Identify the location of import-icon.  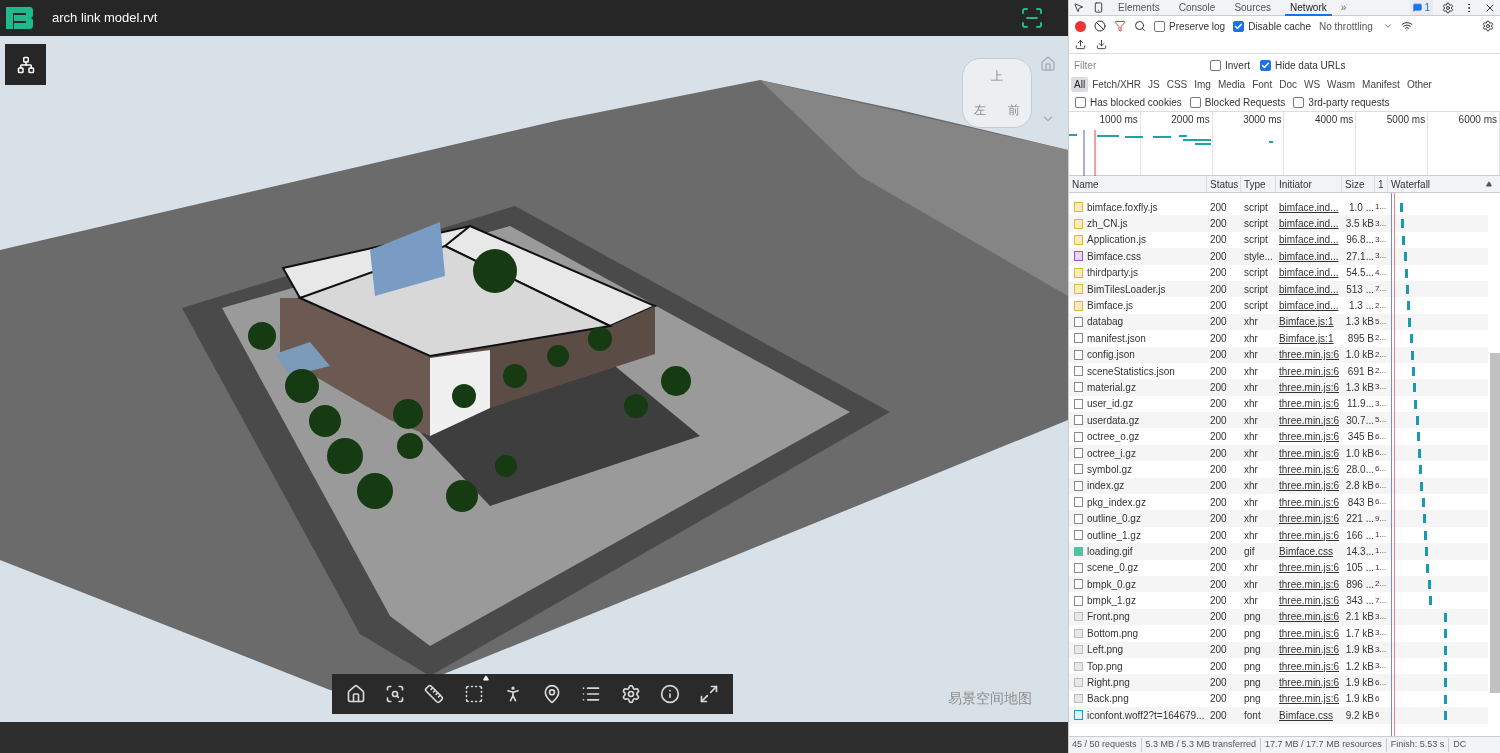
(1080, 44).